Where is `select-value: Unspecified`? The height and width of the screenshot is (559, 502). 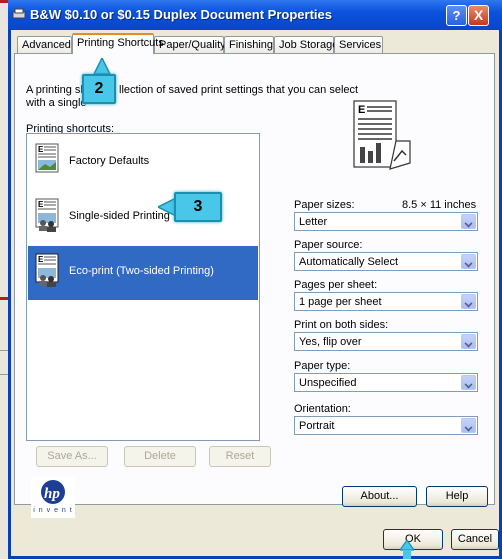
select-value: Unspecified is located at coordinates (328, 383).